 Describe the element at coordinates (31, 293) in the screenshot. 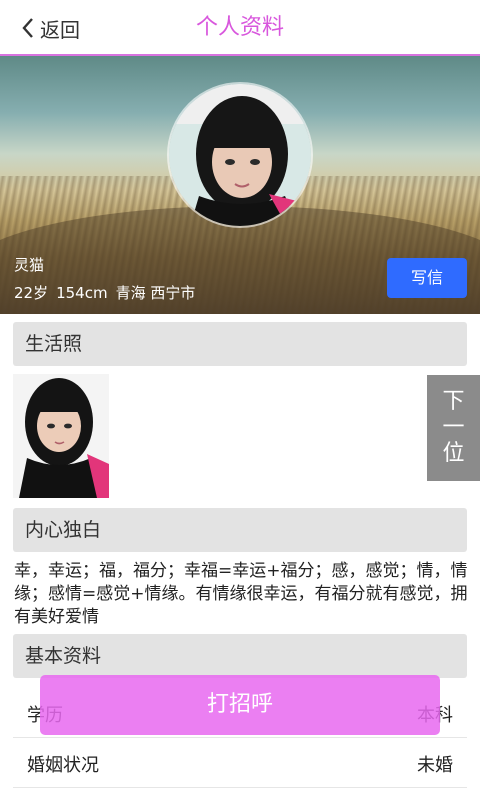

I see `profile-age: 22岁` at that location.